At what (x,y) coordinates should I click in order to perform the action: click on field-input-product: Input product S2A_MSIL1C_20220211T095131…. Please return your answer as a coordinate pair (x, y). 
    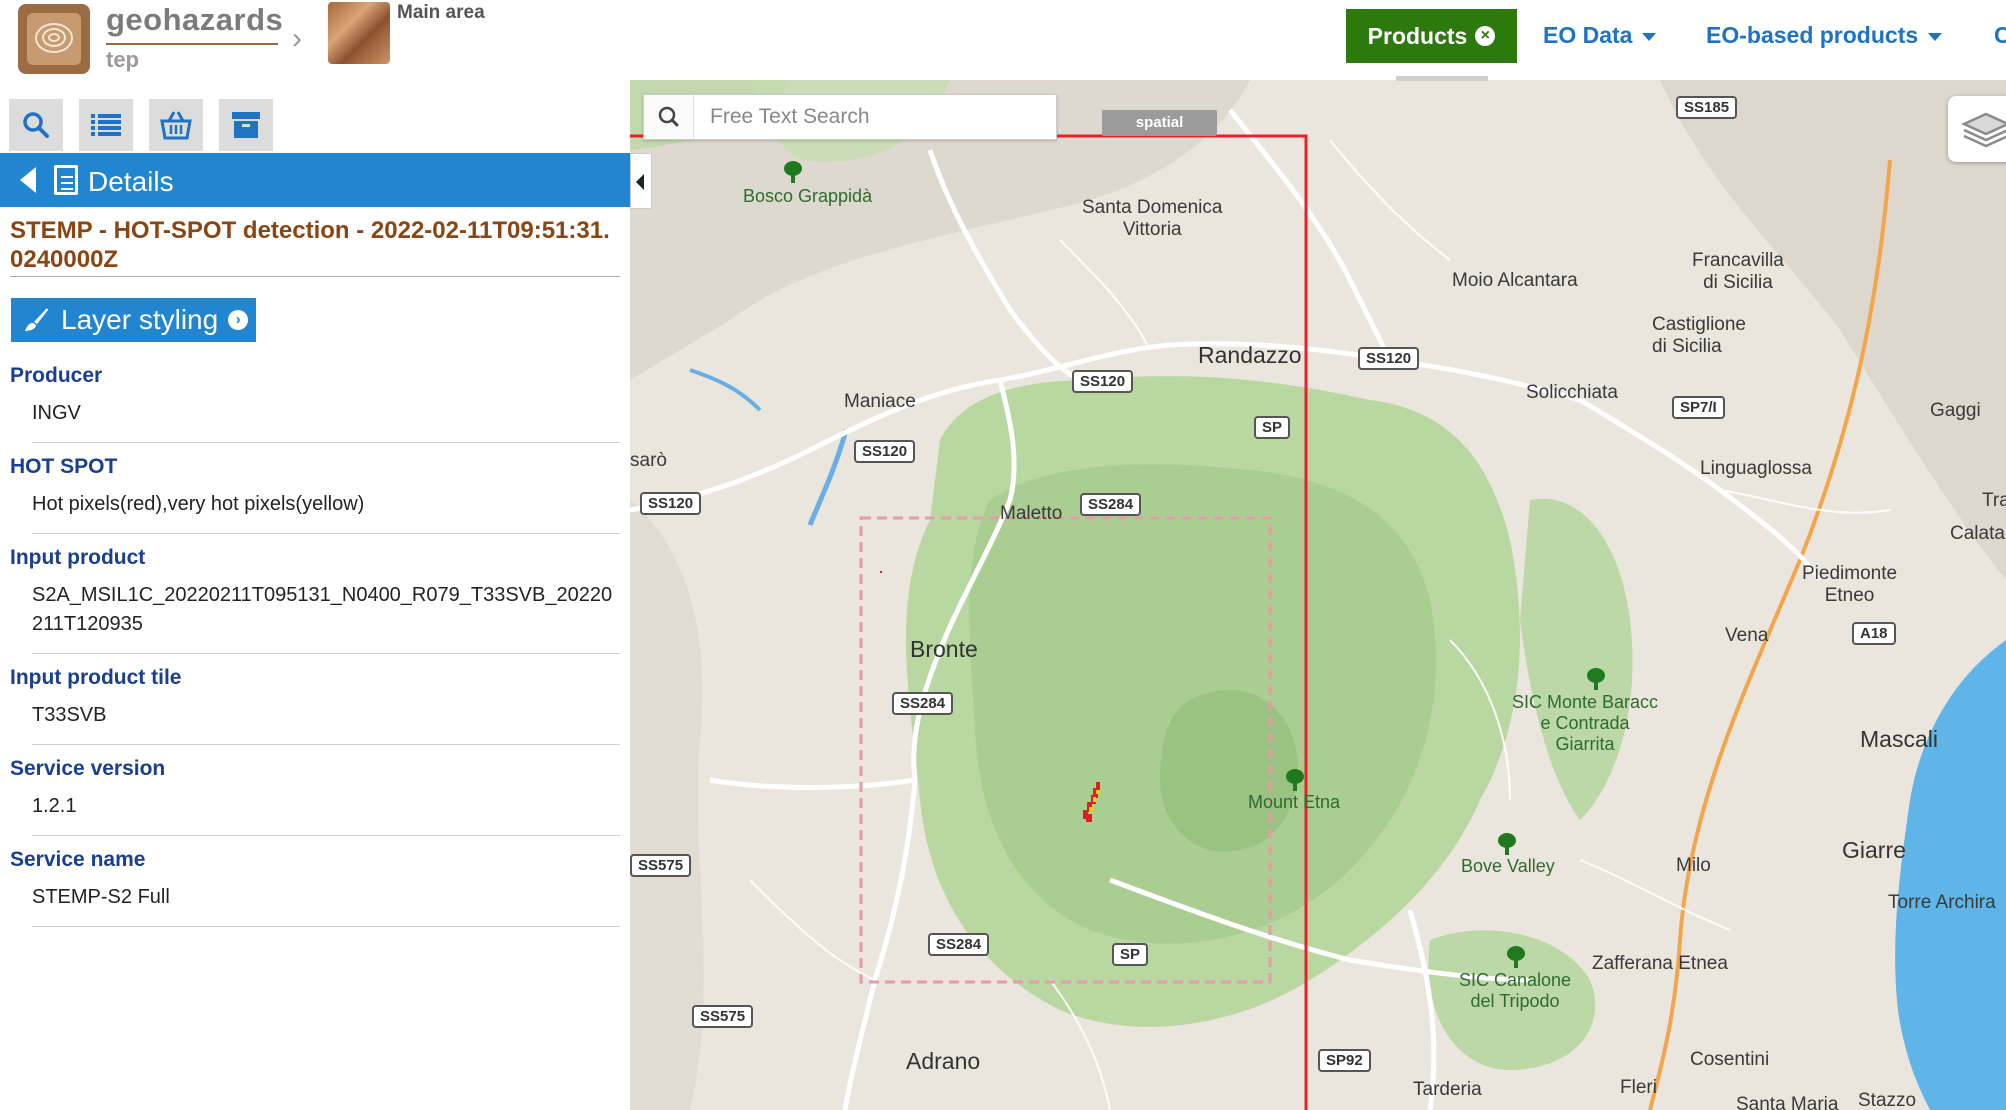
    Looking at the image, I should click on (315, 600).